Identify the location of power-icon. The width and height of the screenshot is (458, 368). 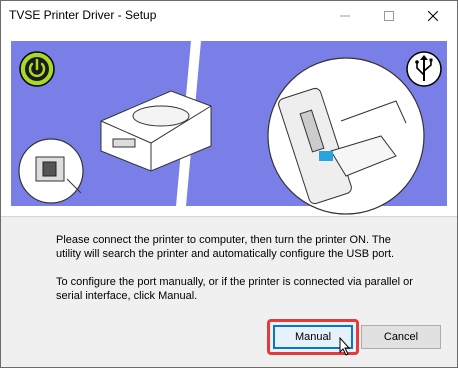
(37, 69).